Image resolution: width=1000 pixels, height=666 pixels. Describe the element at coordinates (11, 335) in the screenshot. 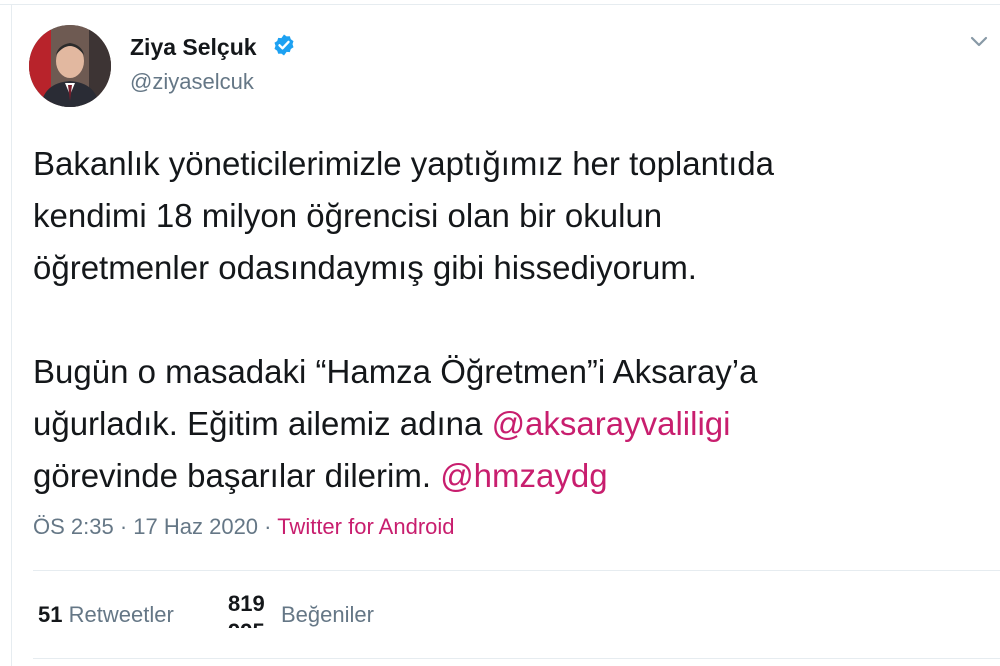

I see `left-divider` at that location.